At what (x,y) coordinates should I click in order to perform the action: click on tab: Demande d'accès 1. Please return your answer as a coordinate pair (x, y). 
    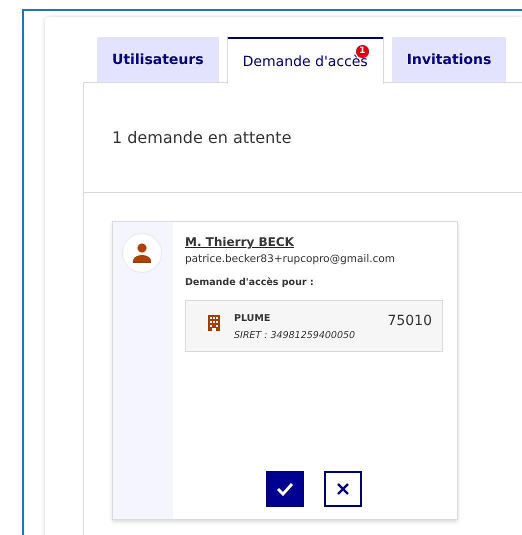
    Looking at the image, I should click on (305, 60).